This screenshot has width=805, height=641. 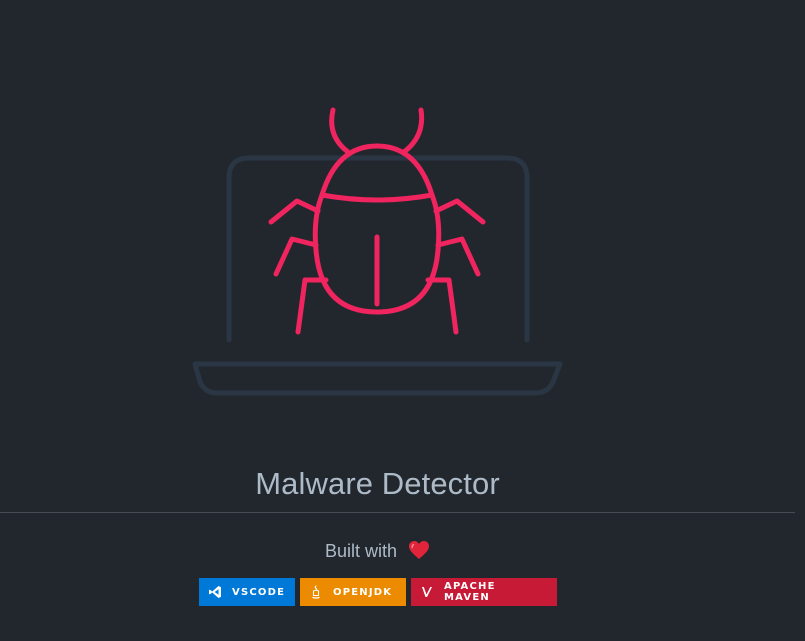 I want to click on tech-badges: VSCODE OPENJDK APACHE MAVEN, so click(x=378, y=592).